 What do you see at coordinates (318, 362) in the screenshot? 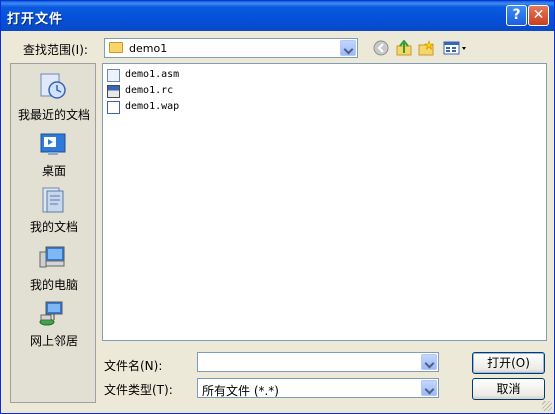
I see `filename-input` at bounding box center [318, 362].